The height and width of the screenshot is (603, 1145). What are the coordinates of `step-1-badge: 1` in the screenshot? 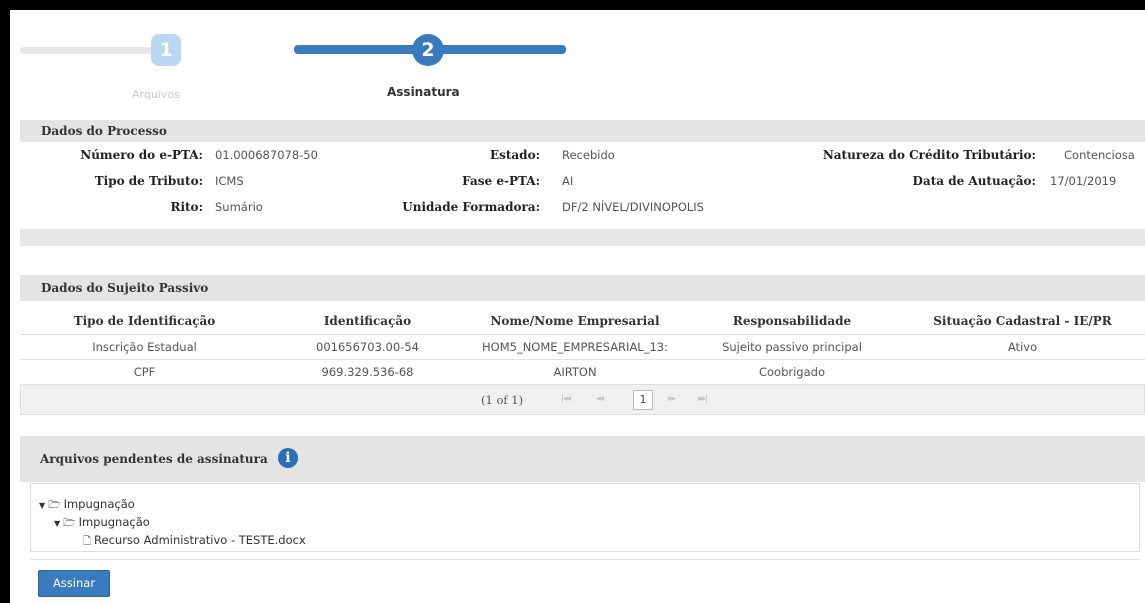 It's located at (166, 50).